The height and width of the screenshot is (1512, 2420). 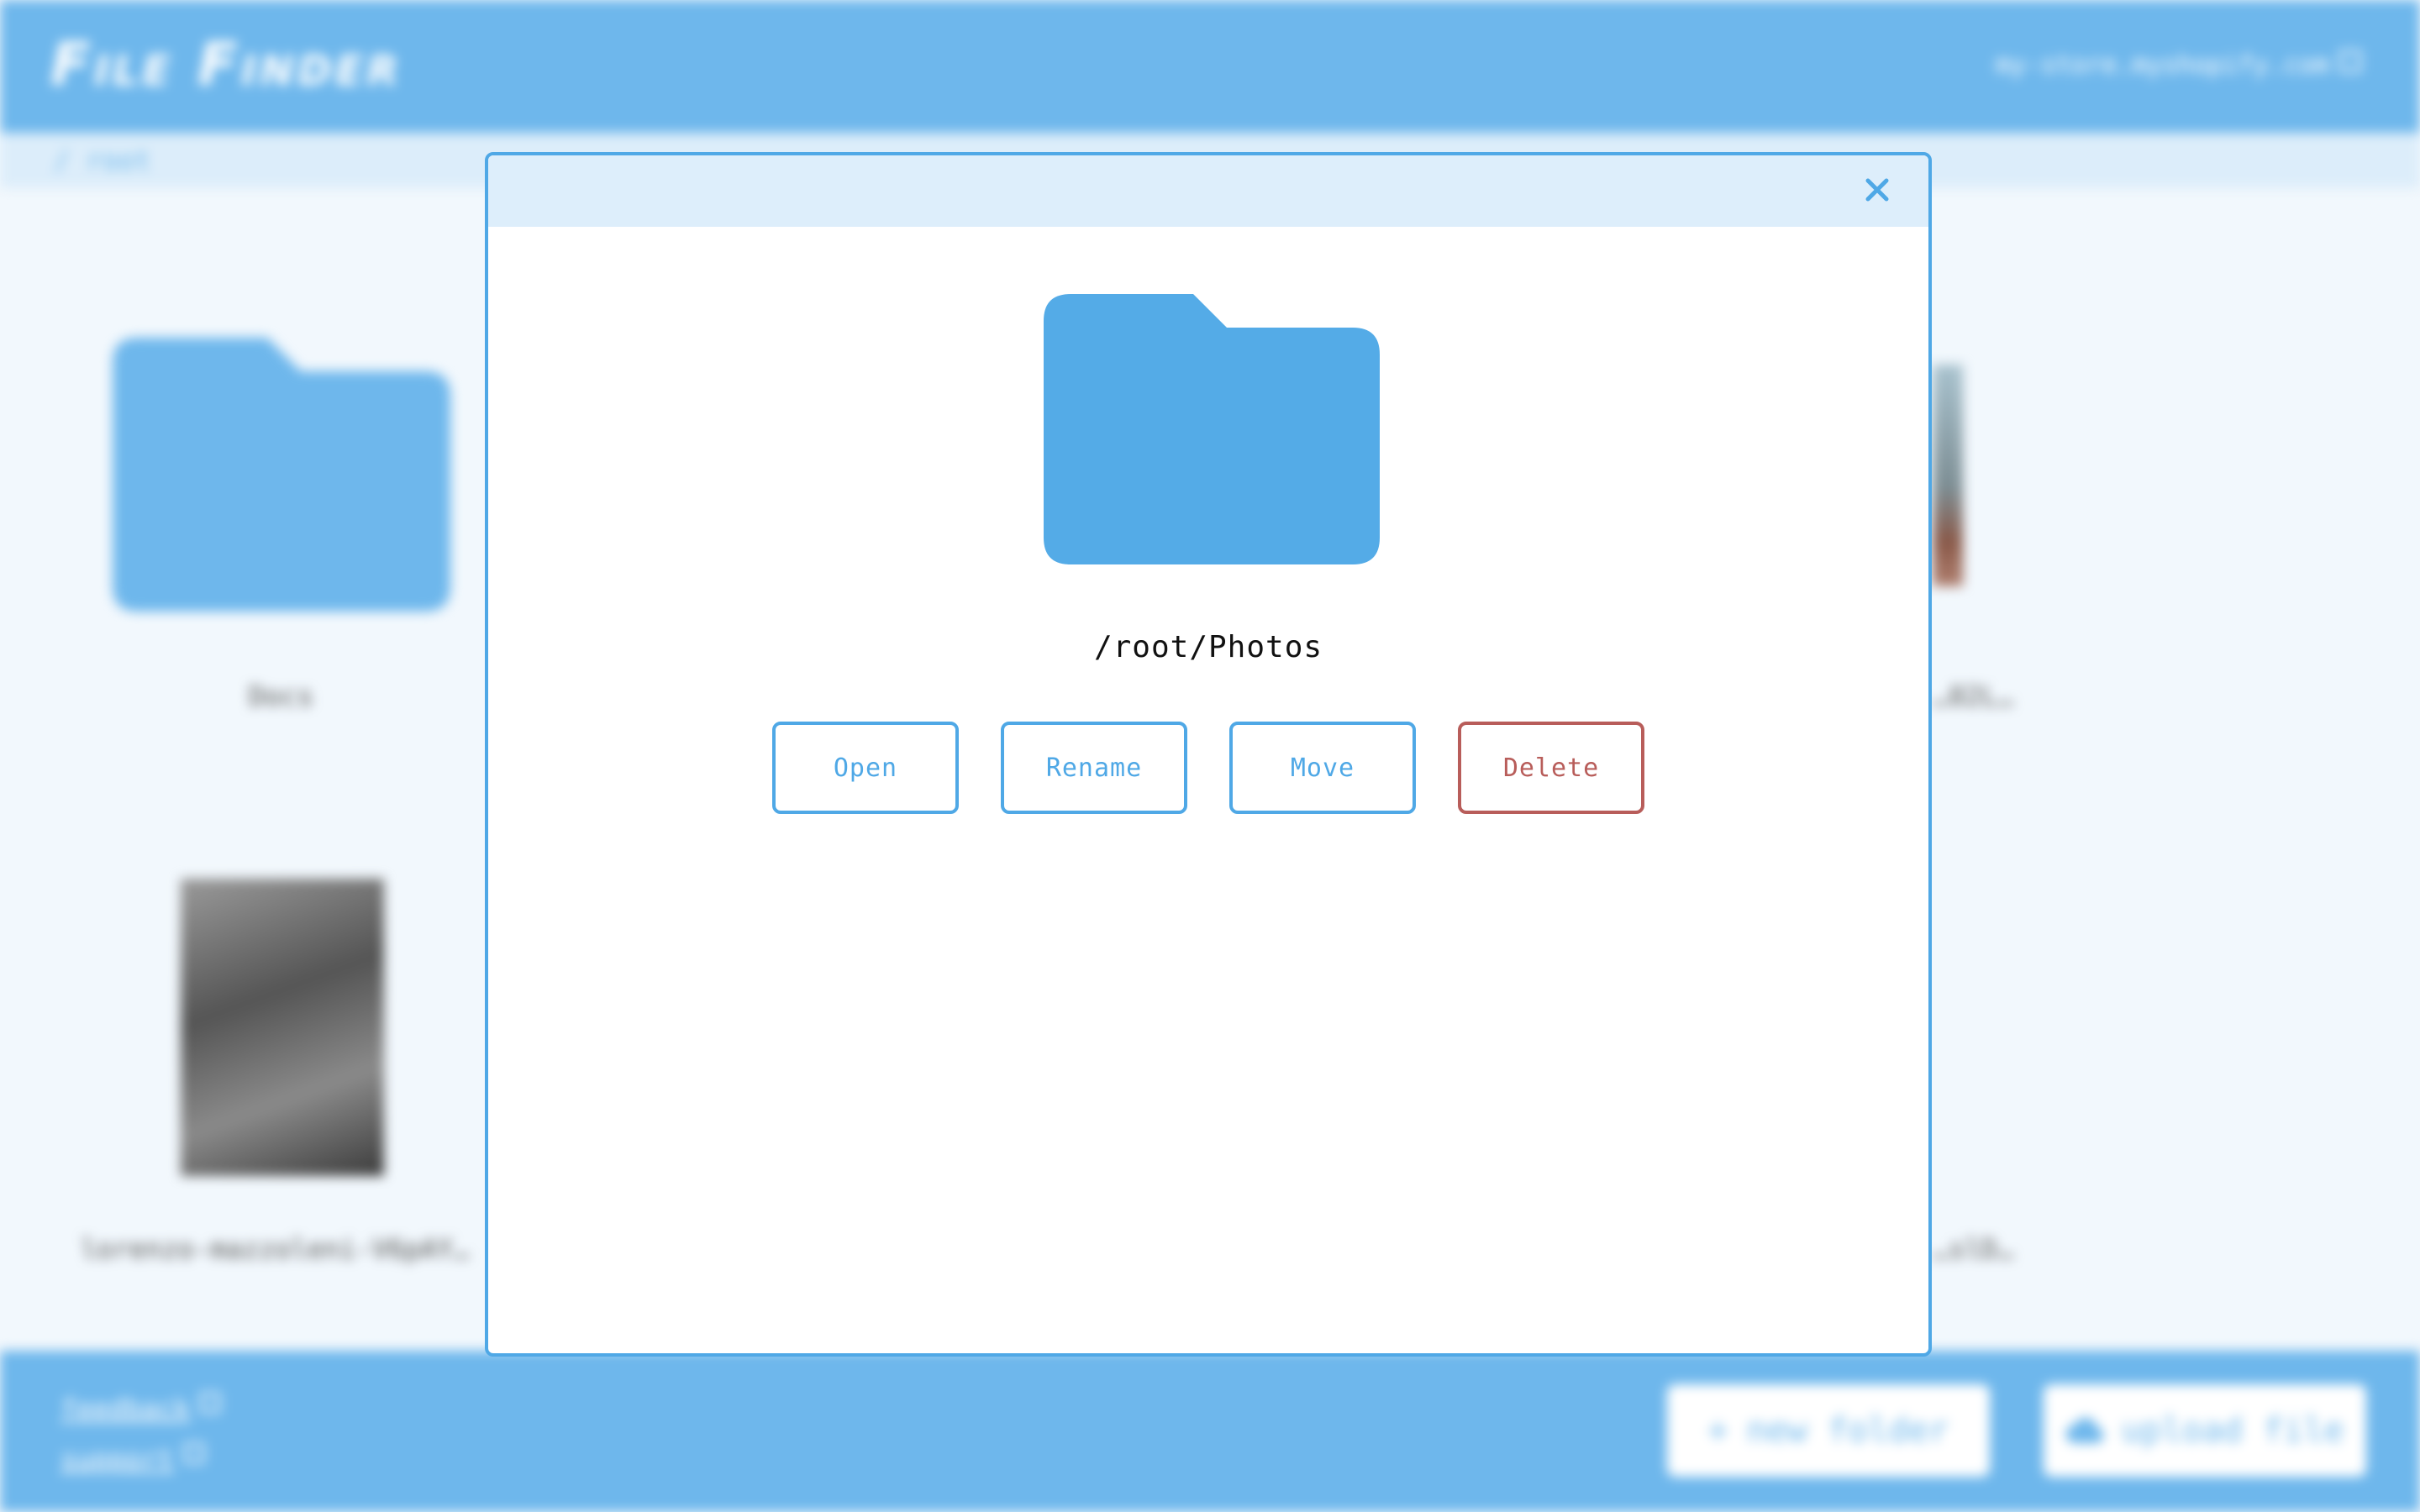 I want to click on close-icon, so click(x=1877, y=190).